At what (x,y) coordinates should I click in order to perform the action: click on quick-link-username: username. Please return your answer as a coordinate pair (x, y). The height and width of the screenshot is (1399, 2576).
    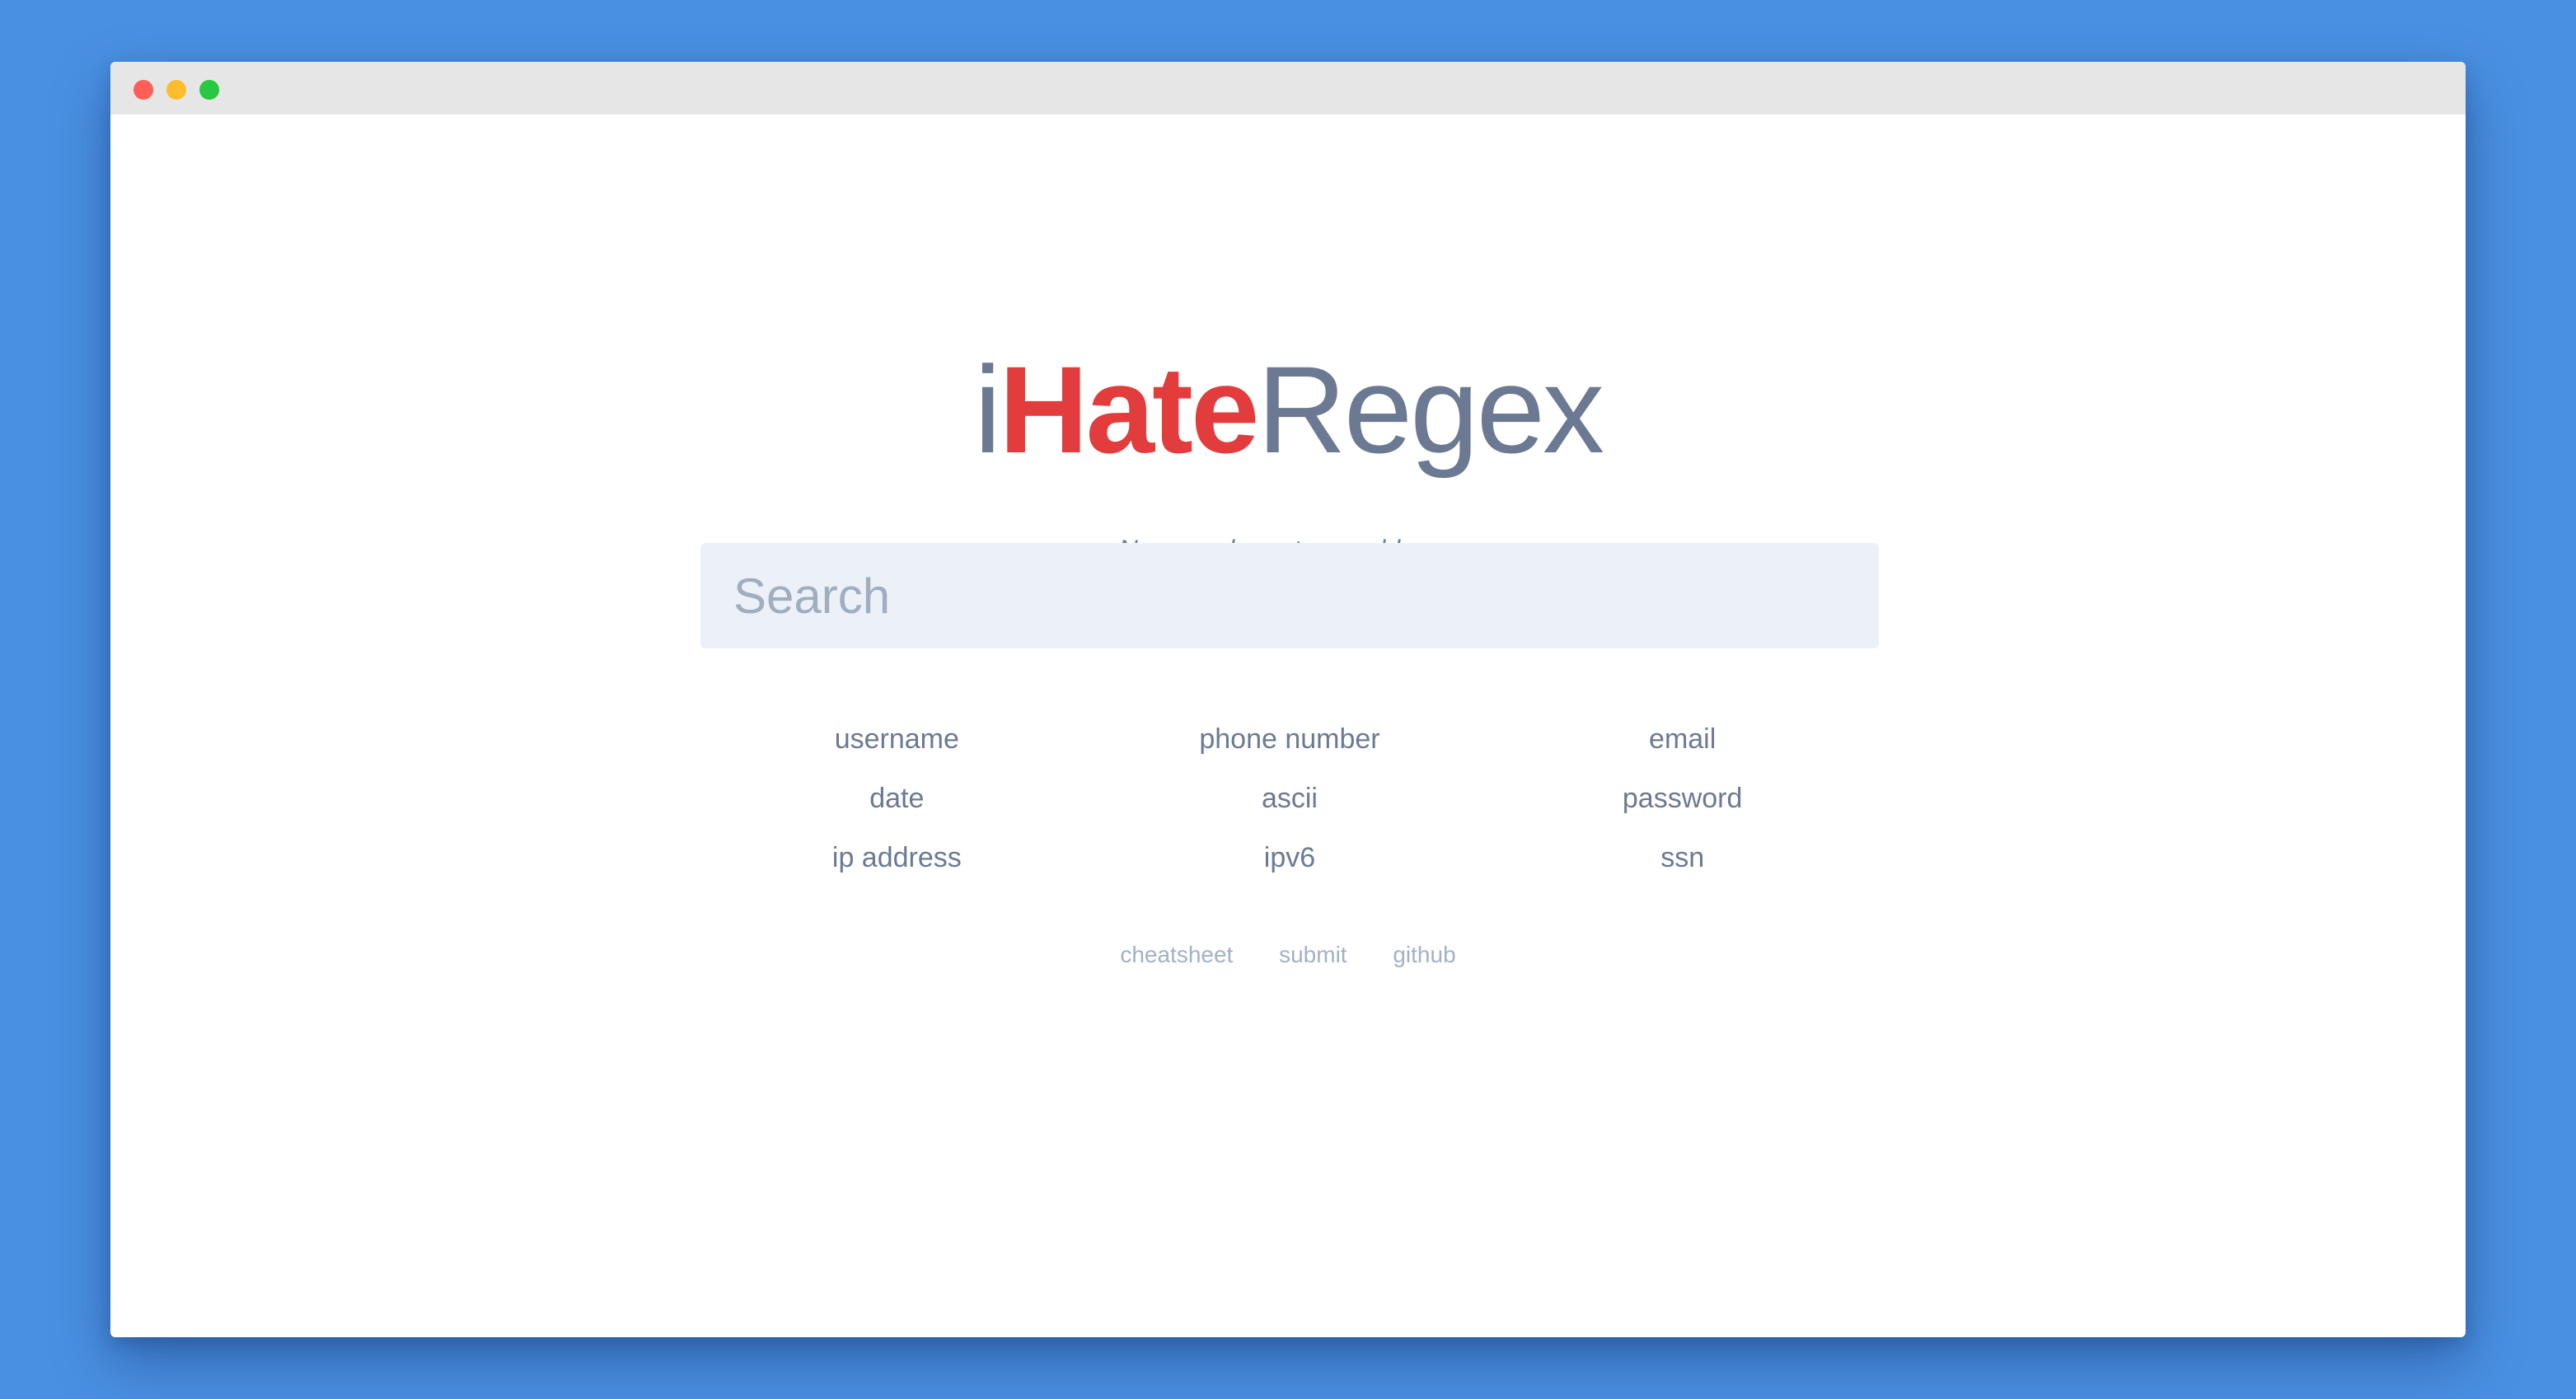
    Looking at the image, I should click on (897, 739).